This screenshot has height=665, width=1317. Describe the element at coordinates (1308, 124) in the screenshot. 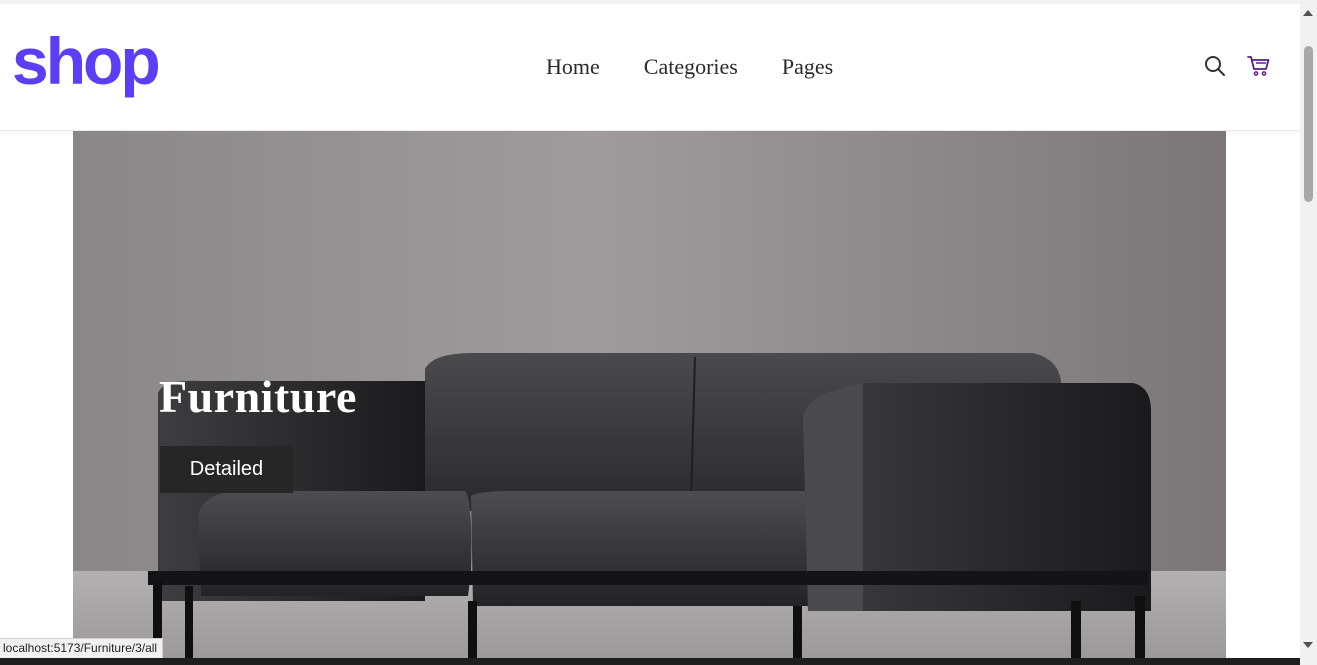

I see `scroll-thumb` at that location.